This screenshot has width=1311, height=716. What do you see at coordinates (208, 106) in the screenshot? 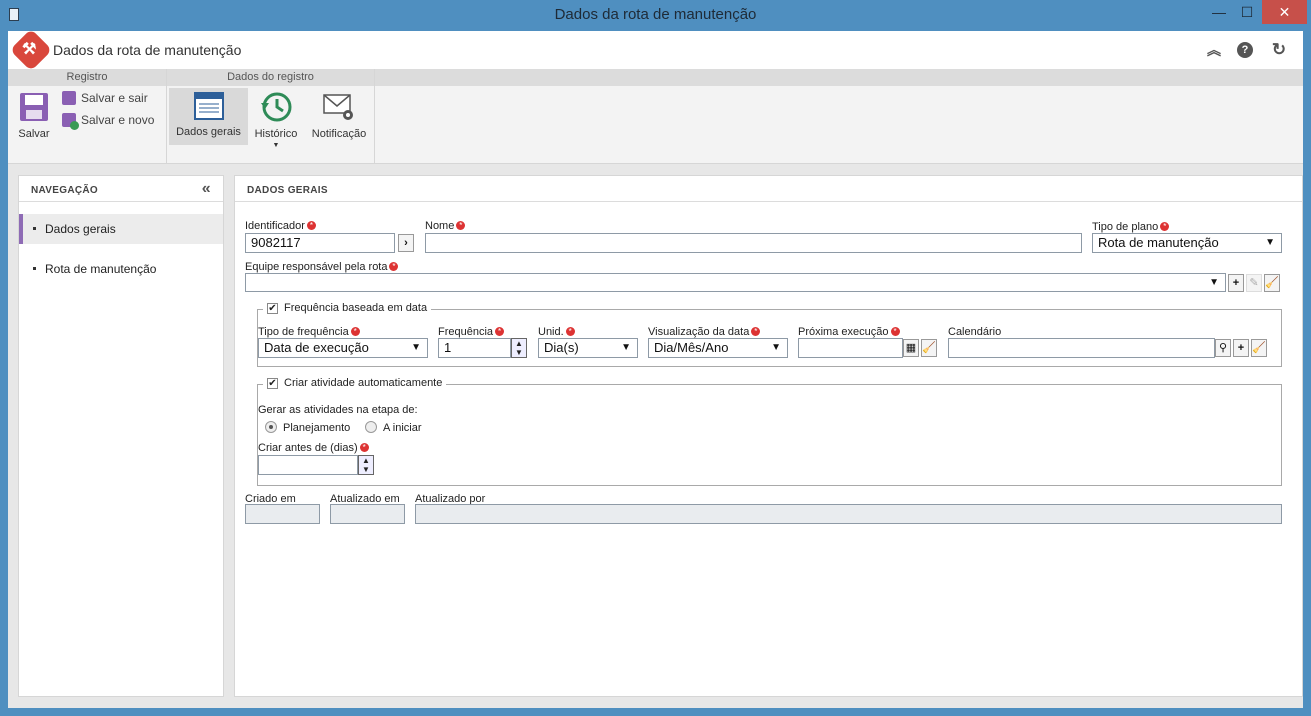
I see `form-icon` at bounding box center [208, 106].